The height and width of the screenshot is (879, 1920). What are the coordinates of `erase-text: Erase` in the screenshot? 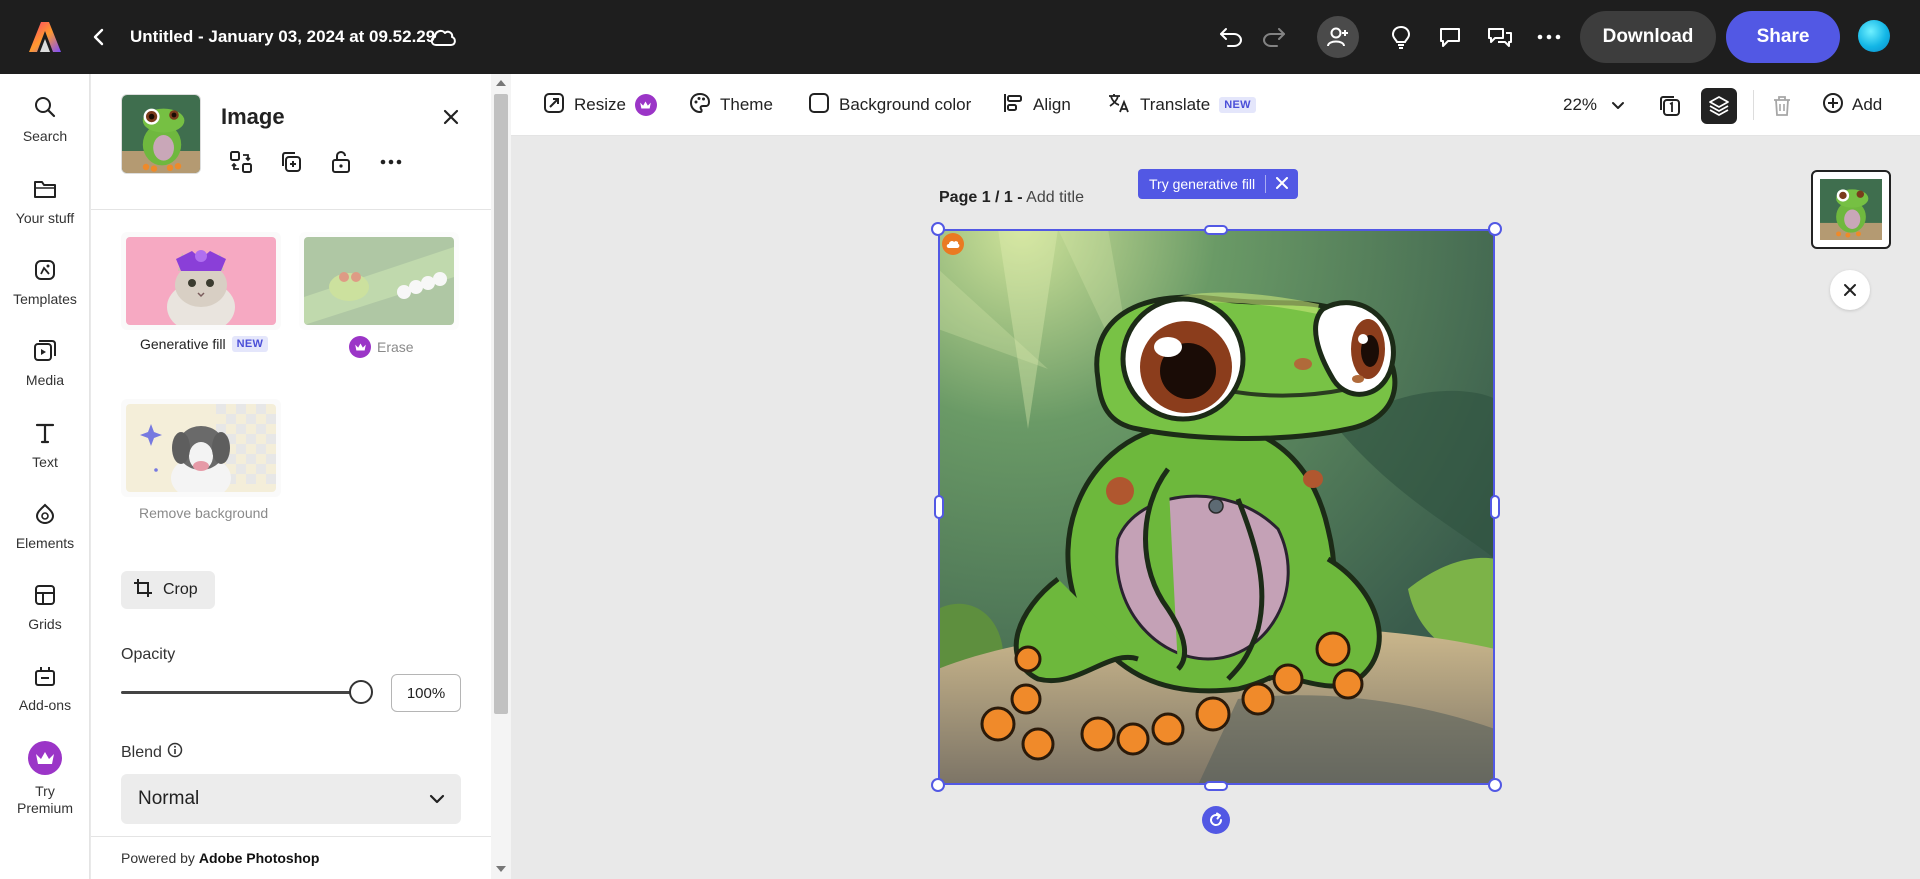 It's located at (395, 347).